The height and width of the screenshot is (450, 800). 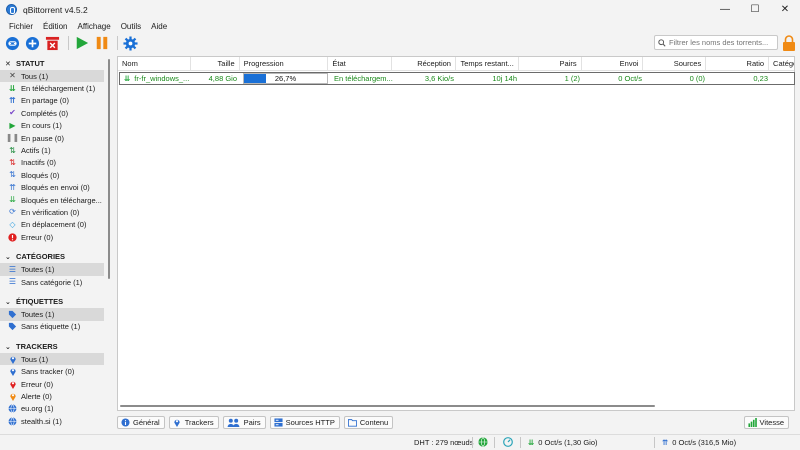 I want to click on filter-label: Sans tracker (0), so click(x=48, y=372).